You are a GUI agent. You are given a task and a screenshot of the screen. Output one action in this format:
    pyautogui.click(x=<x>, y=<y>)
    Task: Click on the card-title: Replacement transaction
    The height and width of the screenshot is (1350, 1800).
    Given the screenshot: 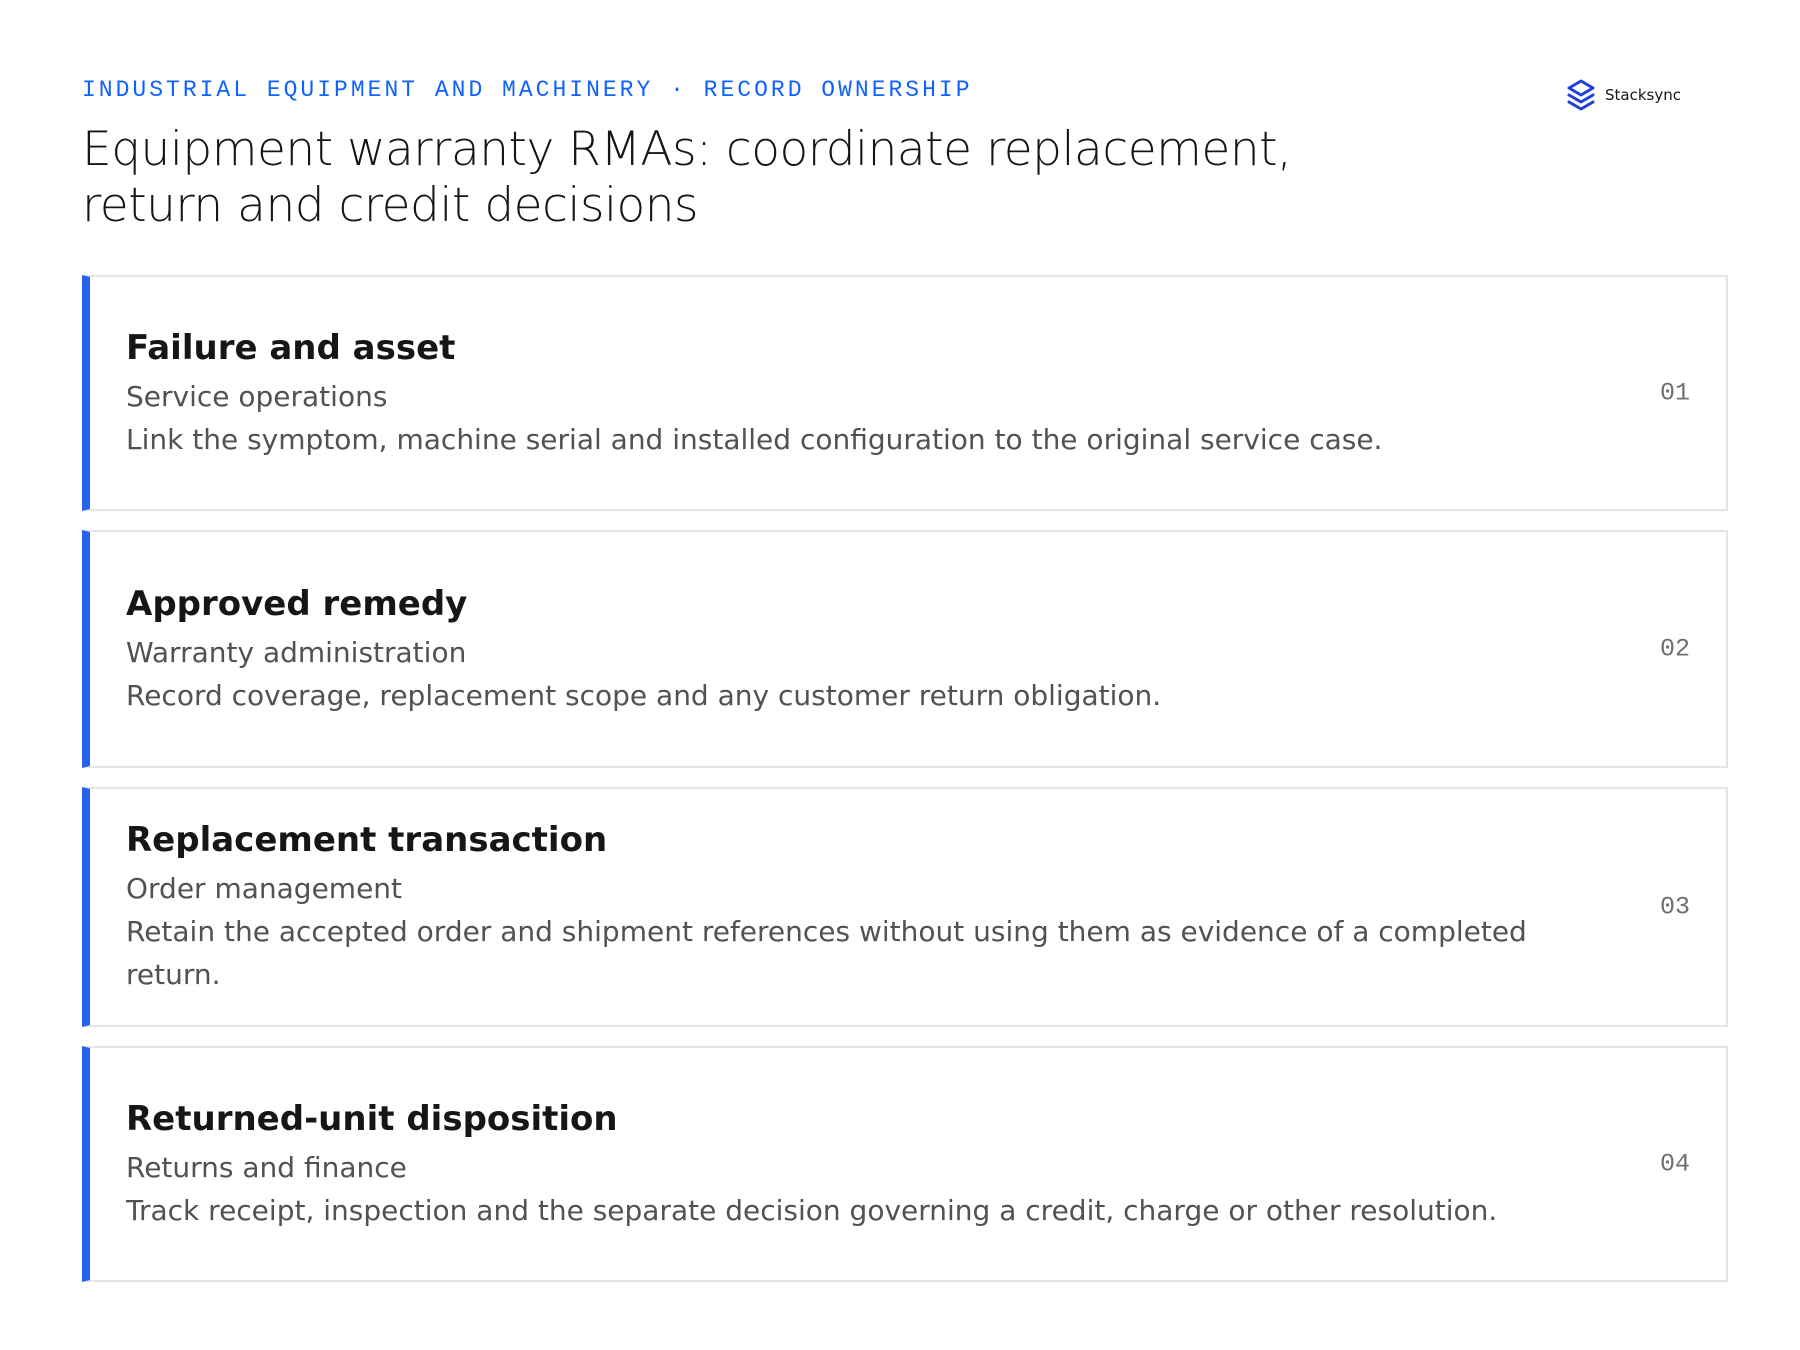 What is the action you would take?
    pyautogui.click(x=367, y=840)
    